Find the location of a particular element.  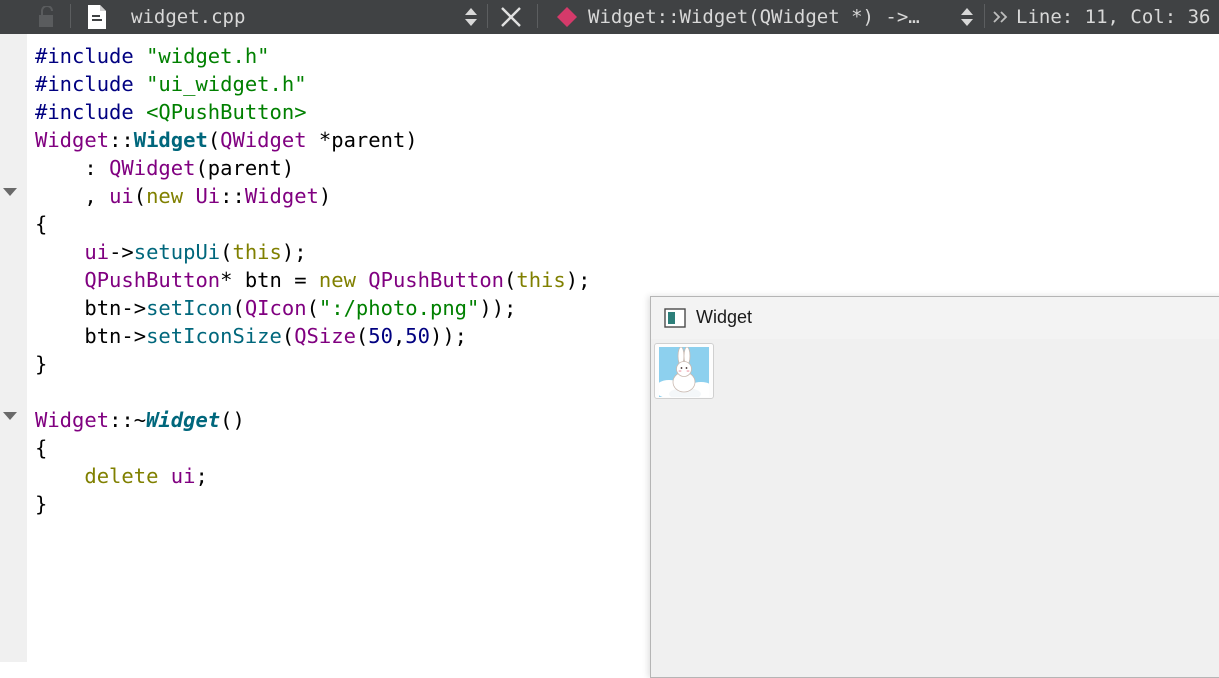

window-app-icon is located at coordinates (675, 320).